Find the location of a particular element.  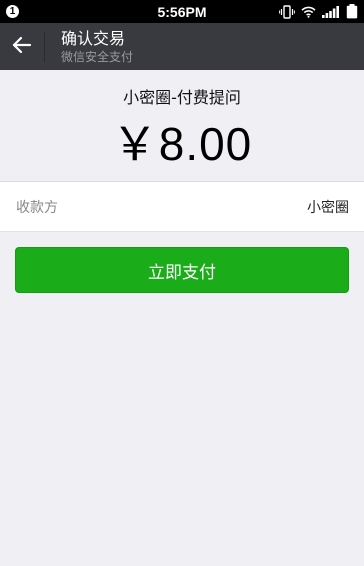

back-arrow-icon is located at coordinates (22, 47).